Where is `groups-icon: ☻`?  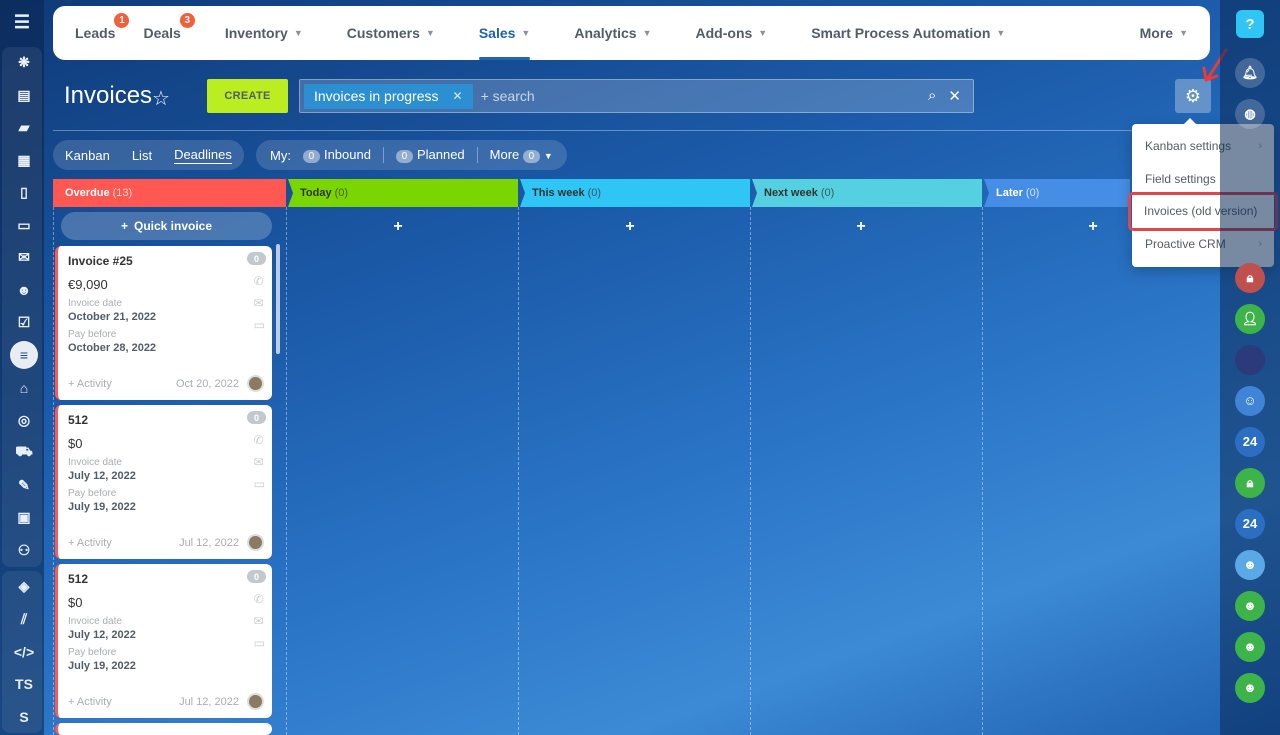 groups-icon: ☻ is located at coordinates (24, 290).